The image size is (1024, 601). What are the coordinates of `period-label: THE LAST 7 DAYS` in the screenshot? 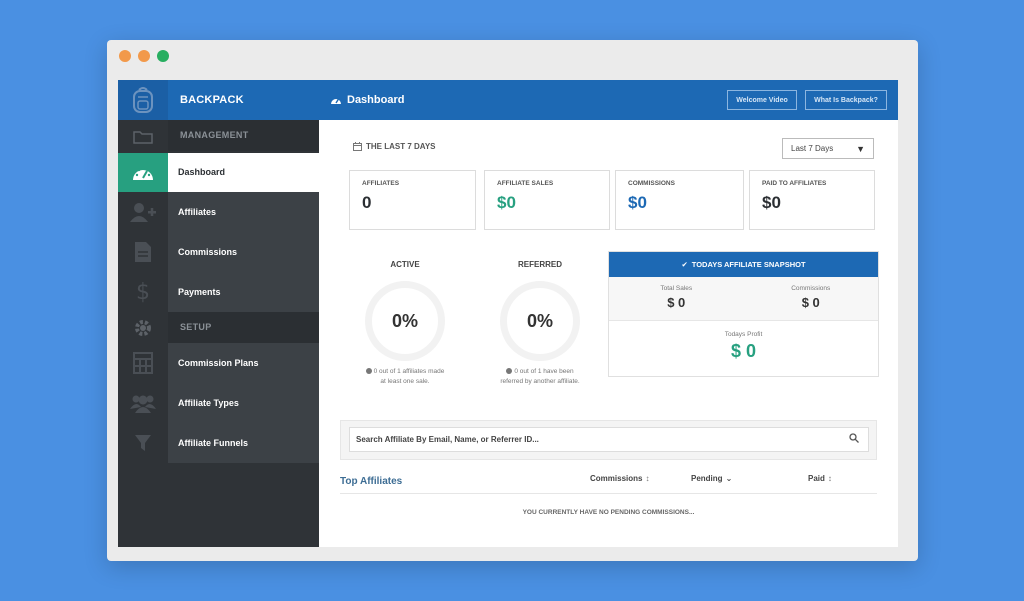 It's located at (394, 146).